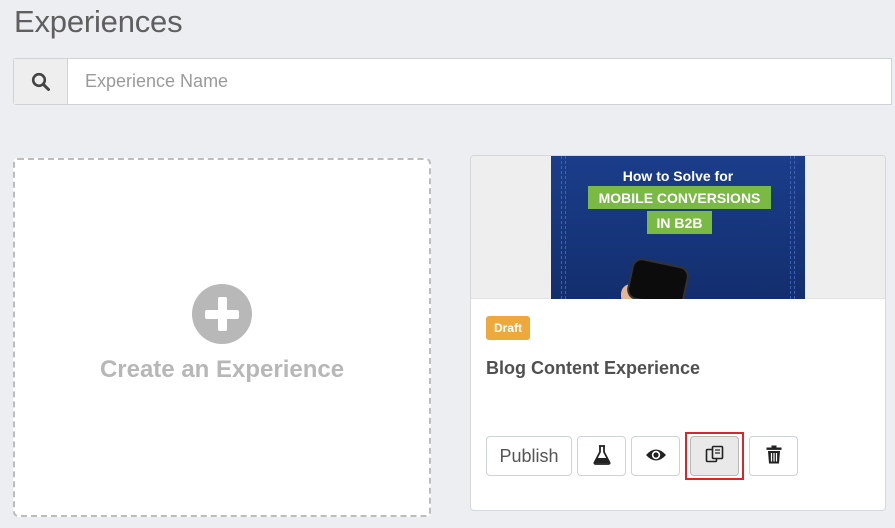 The height and width of the screenshot is (528, 895). What do you see at coordinates (529, 456) in the screenshot?
I see `publish-button: Publish` at bounding box center [529, 456].